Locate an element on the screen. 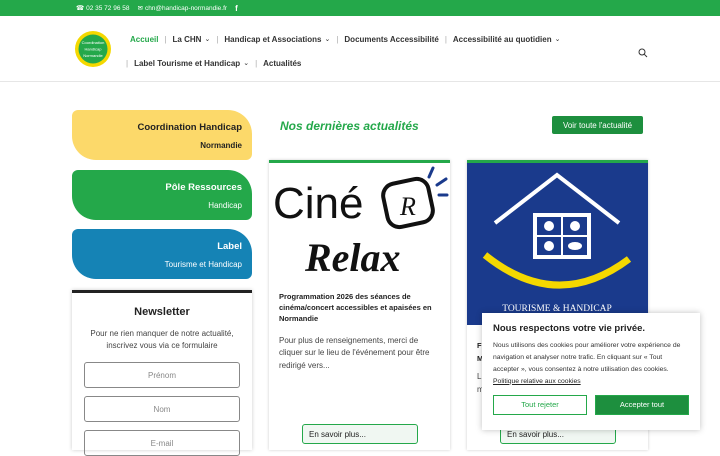  card-label-tourisme: Label Tourisme et Handicap is located at coordinates (162, 254).